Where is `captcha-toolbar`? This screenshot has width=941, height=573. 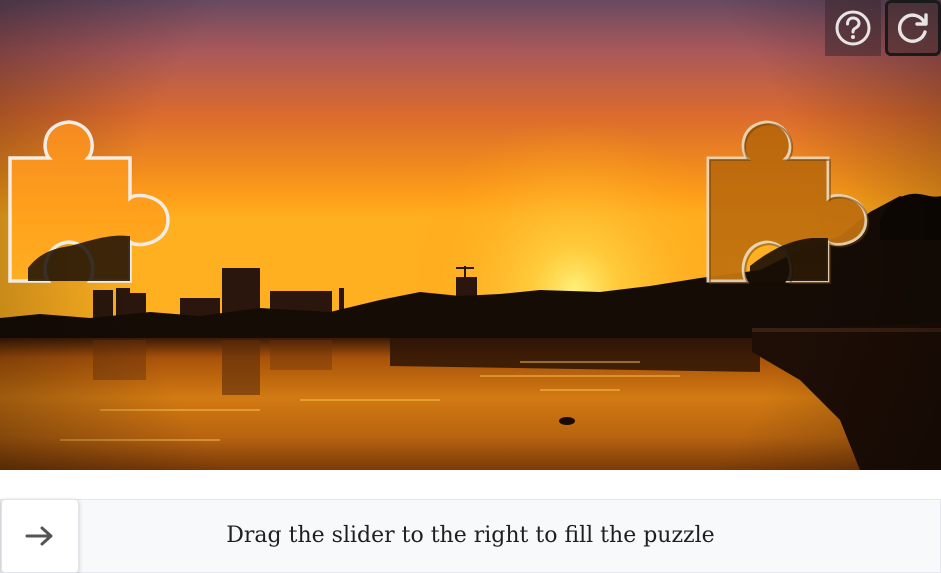 captcha-toolbar is located at coordinates (883, 28).